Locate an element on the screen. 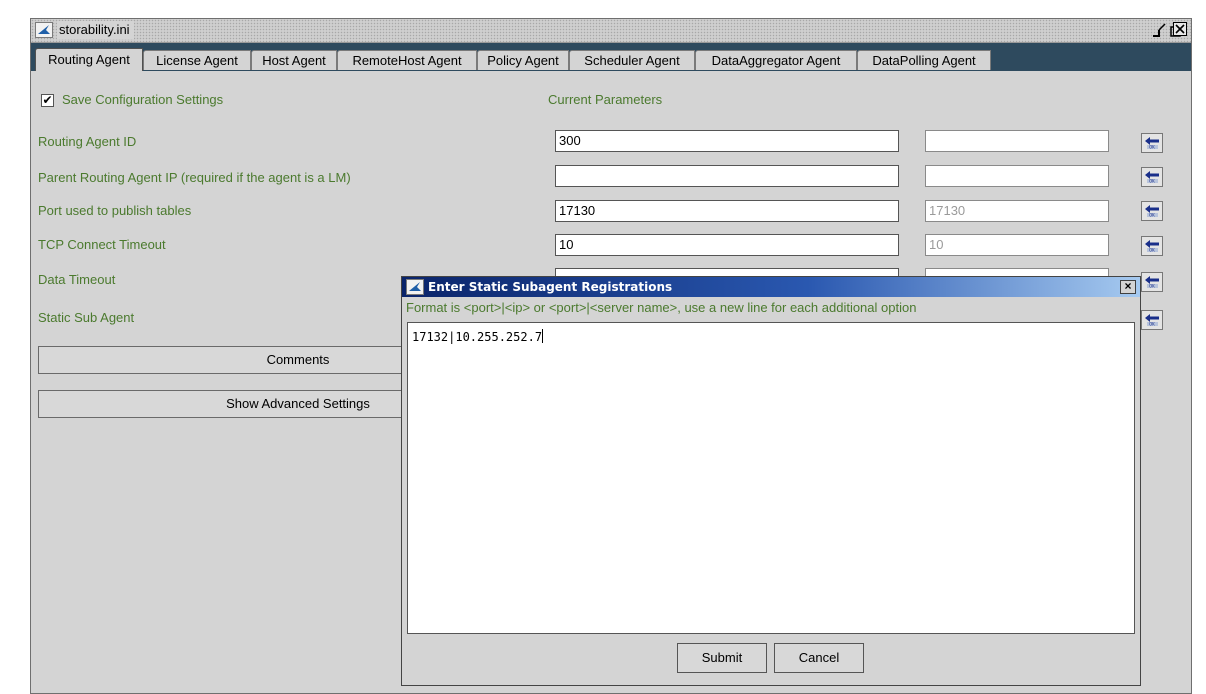 The width and height of the screenshot is (1206, 694). publish-port-current: 17130 is located at coordinates (1017, 211).